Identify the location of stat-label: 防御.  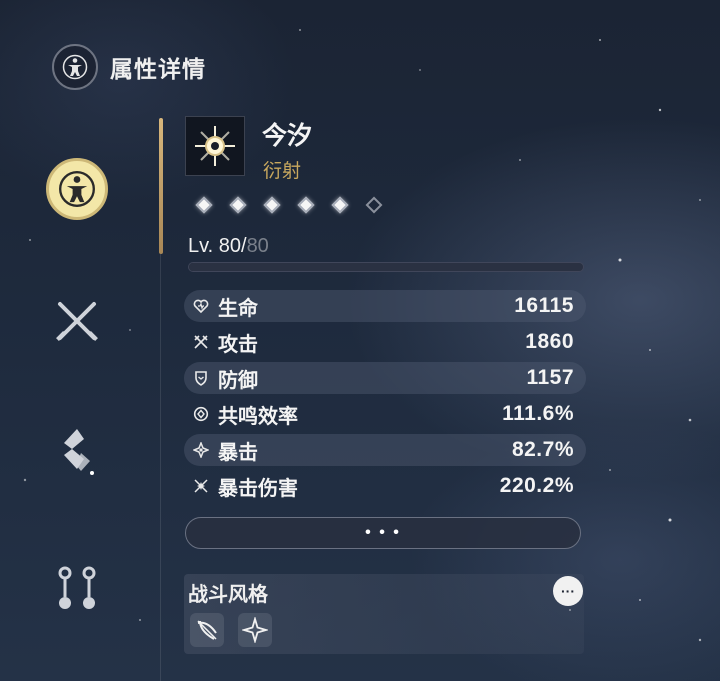
(238, 380).